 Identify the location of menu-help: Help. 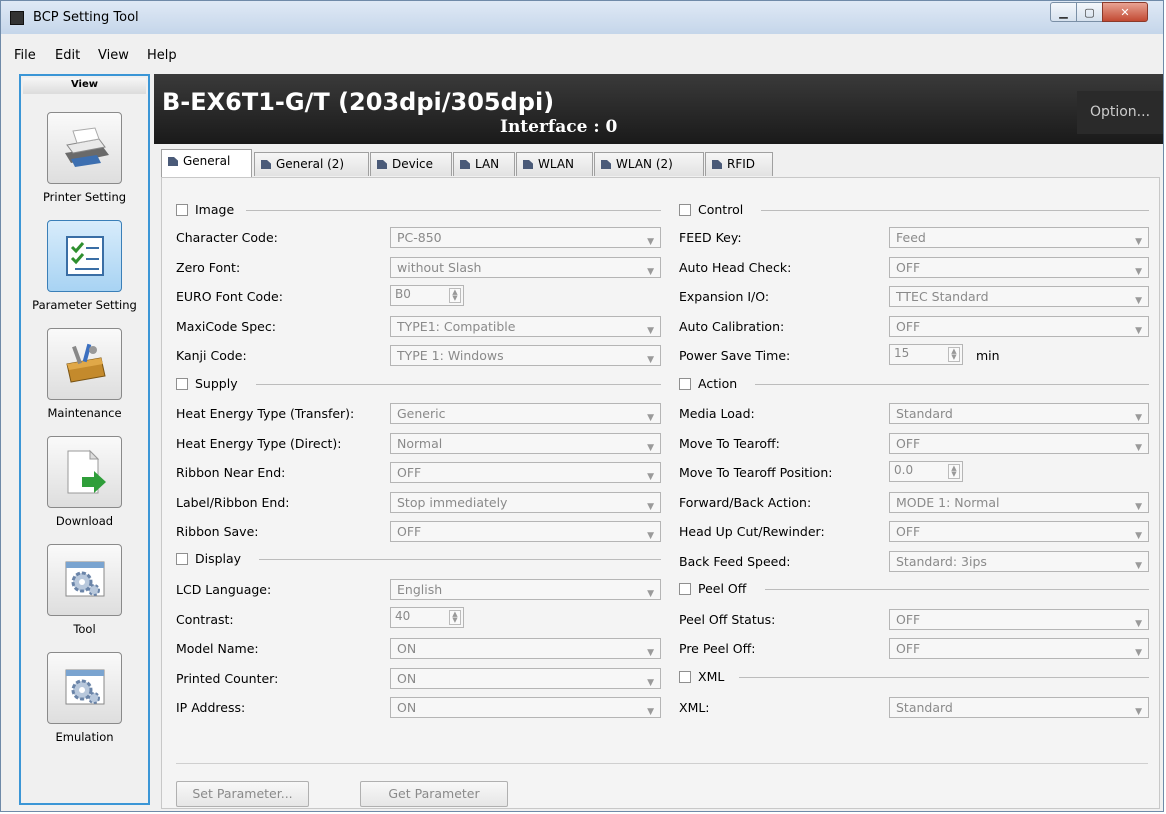
(162, 55).